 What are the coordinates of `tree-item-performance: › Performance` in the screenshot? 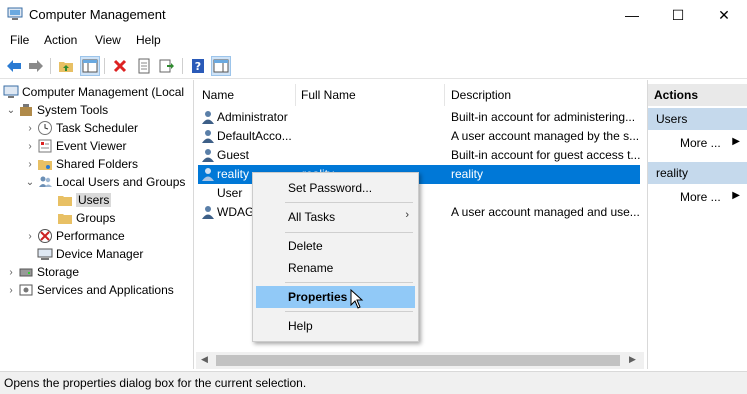 It's located at (75, 236).